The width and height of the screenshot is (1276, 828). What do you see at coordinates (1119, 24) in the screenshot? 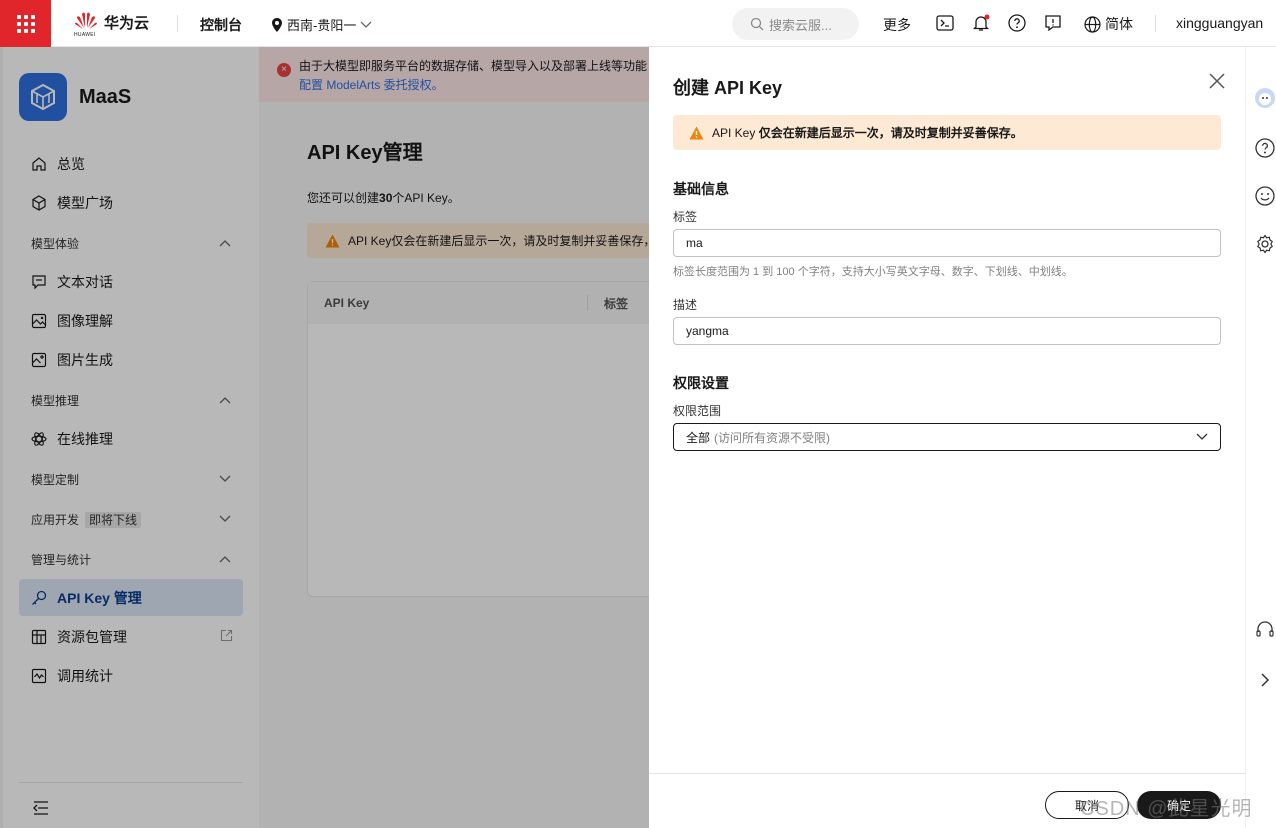
I see `language-label: 简体` at bounding box center [1119, 24].